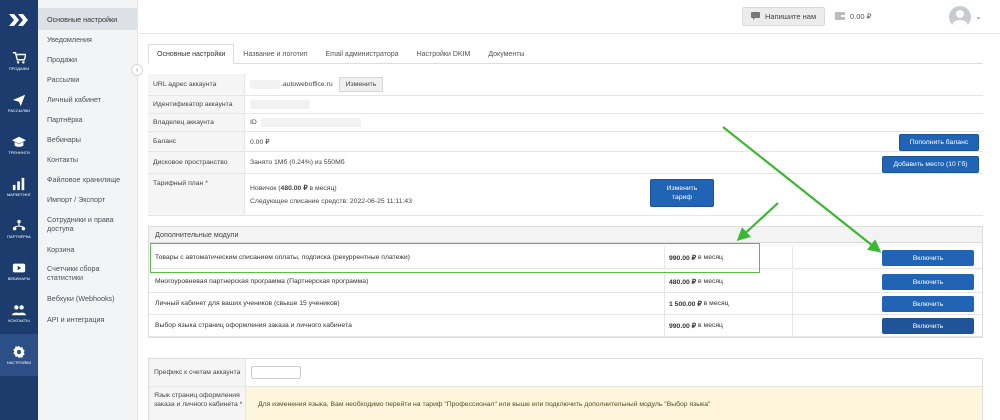  I want to click on redacted-id, so click(280, 104).